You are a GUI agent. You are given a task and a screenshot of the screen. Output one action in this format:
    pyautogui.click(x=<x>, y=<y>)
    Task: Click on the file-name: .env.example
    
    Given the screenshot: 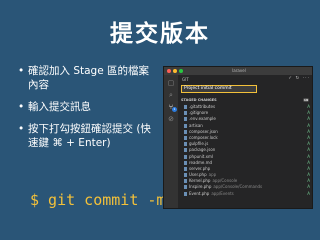 What is the action you would take?
    pyautogui.click(x=202, y=119)
    